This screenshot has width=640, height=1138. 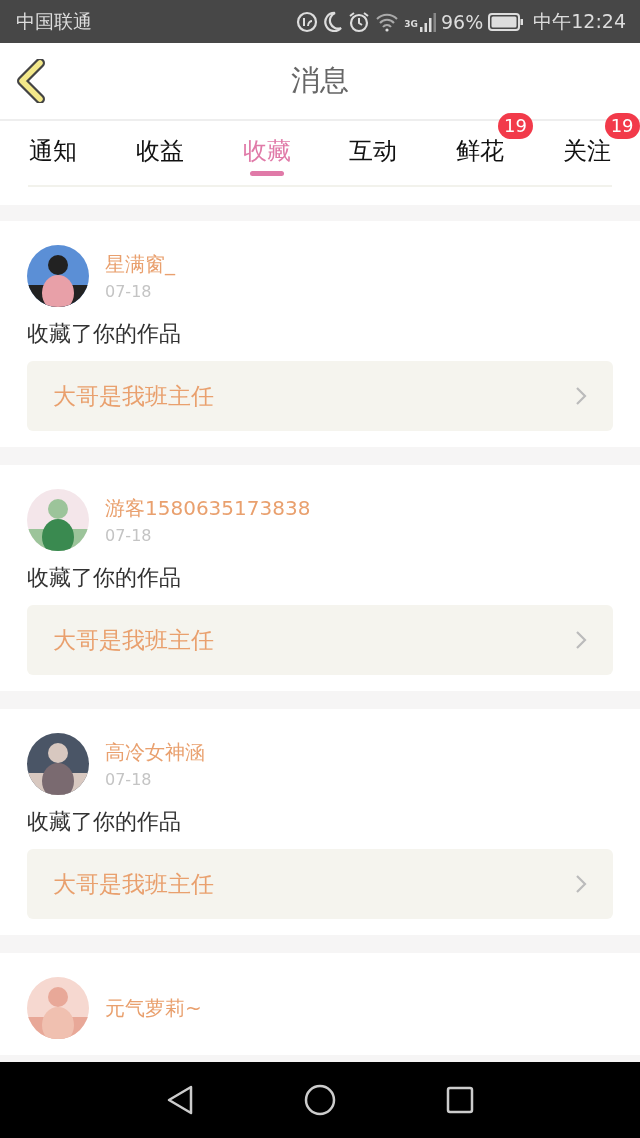 I want to click on user-name: 游客1580635173838, so click(x=208, y=508).